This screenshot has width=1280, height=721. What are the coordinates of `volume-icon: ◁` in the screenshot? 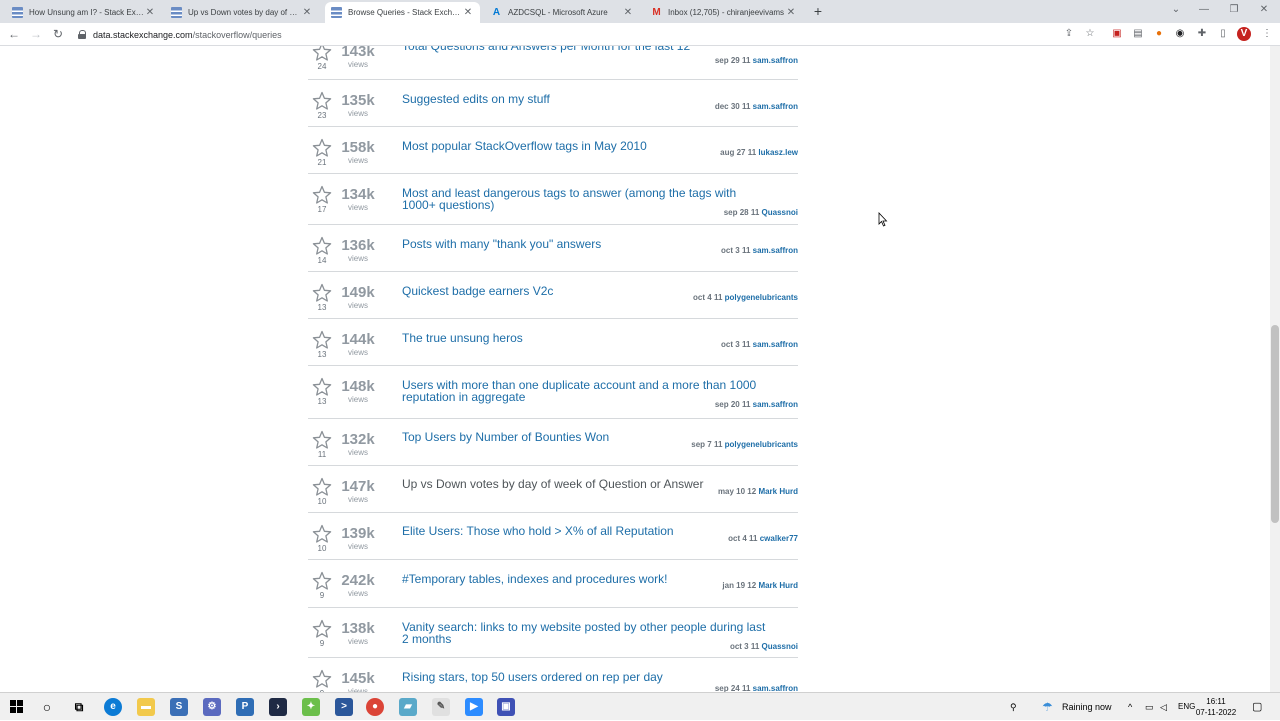 It's located at (1163, 707).